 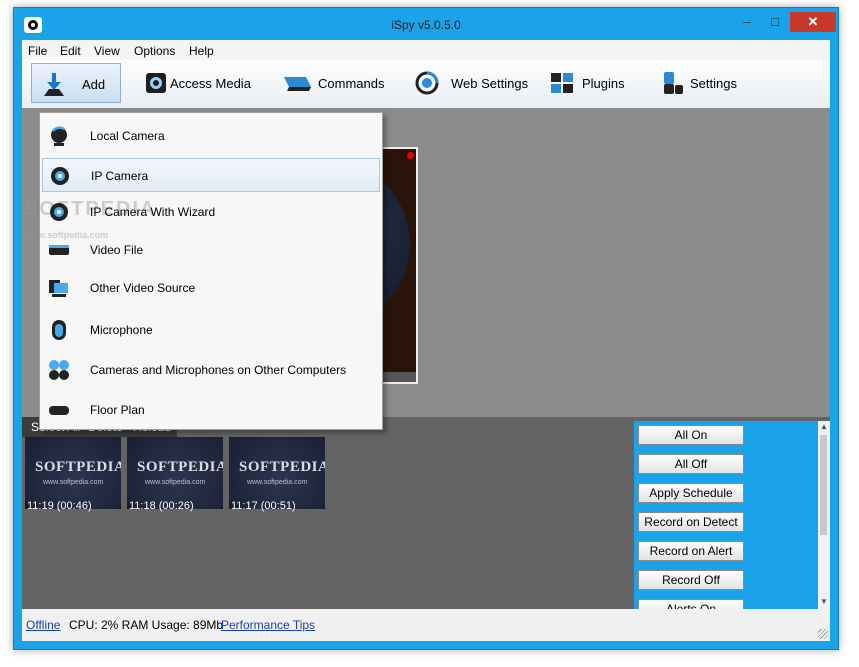 I want to click on apply-schedule-button: Apply Schedule, so click(x=691, y=493).